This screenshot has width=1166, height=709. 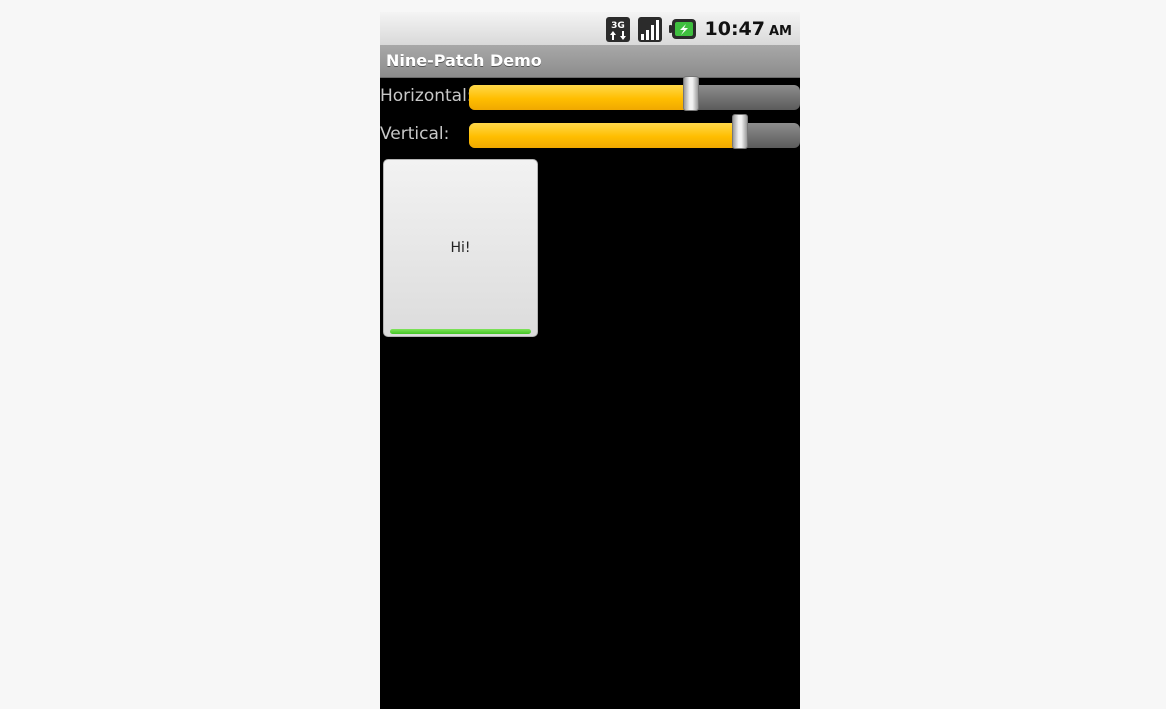 I want to click on status-icons: 3G 10:47 AM, so click(x=698, y=29).